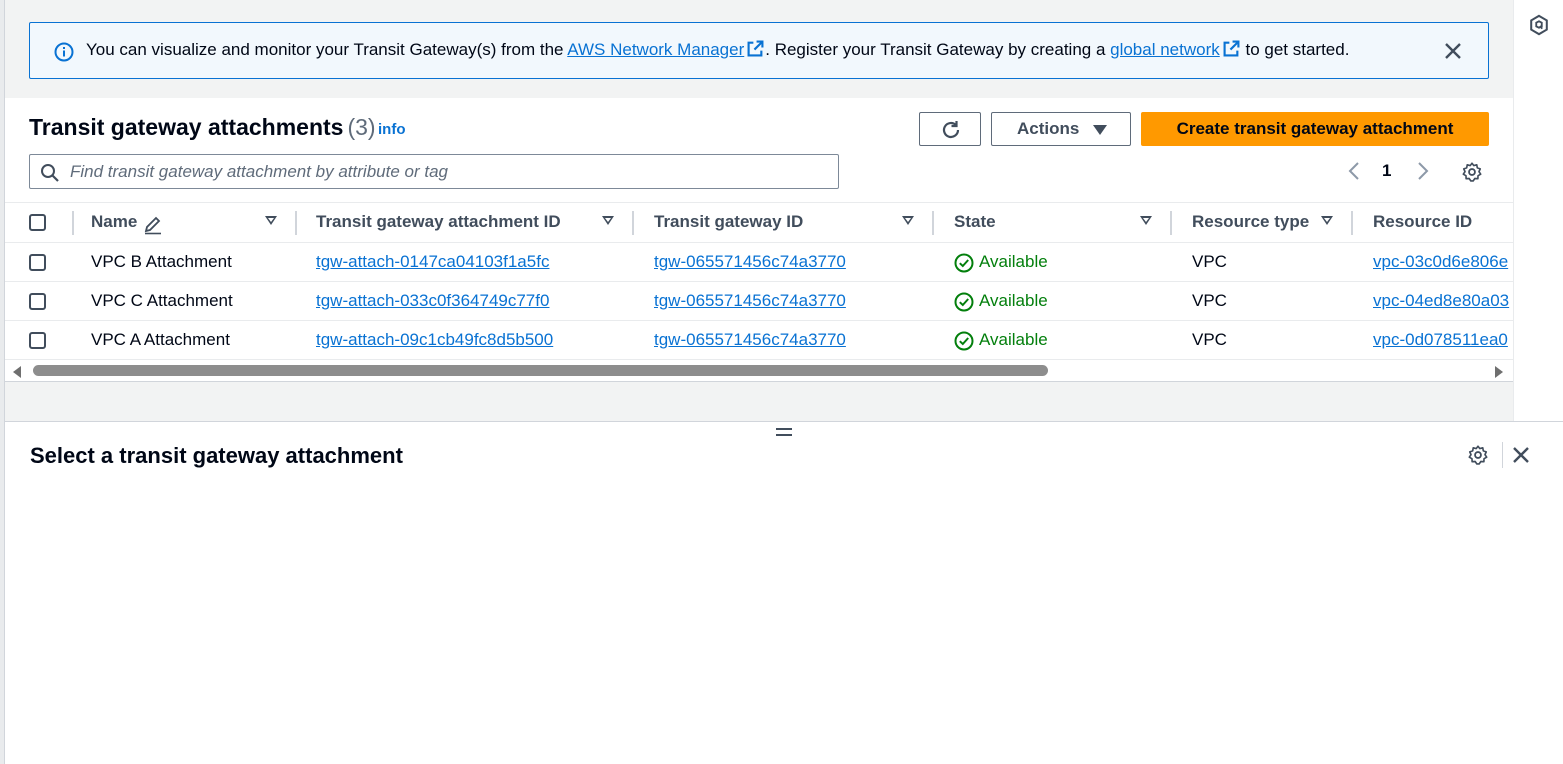  I want to click on column-header-label: Name, so click(114, 221).